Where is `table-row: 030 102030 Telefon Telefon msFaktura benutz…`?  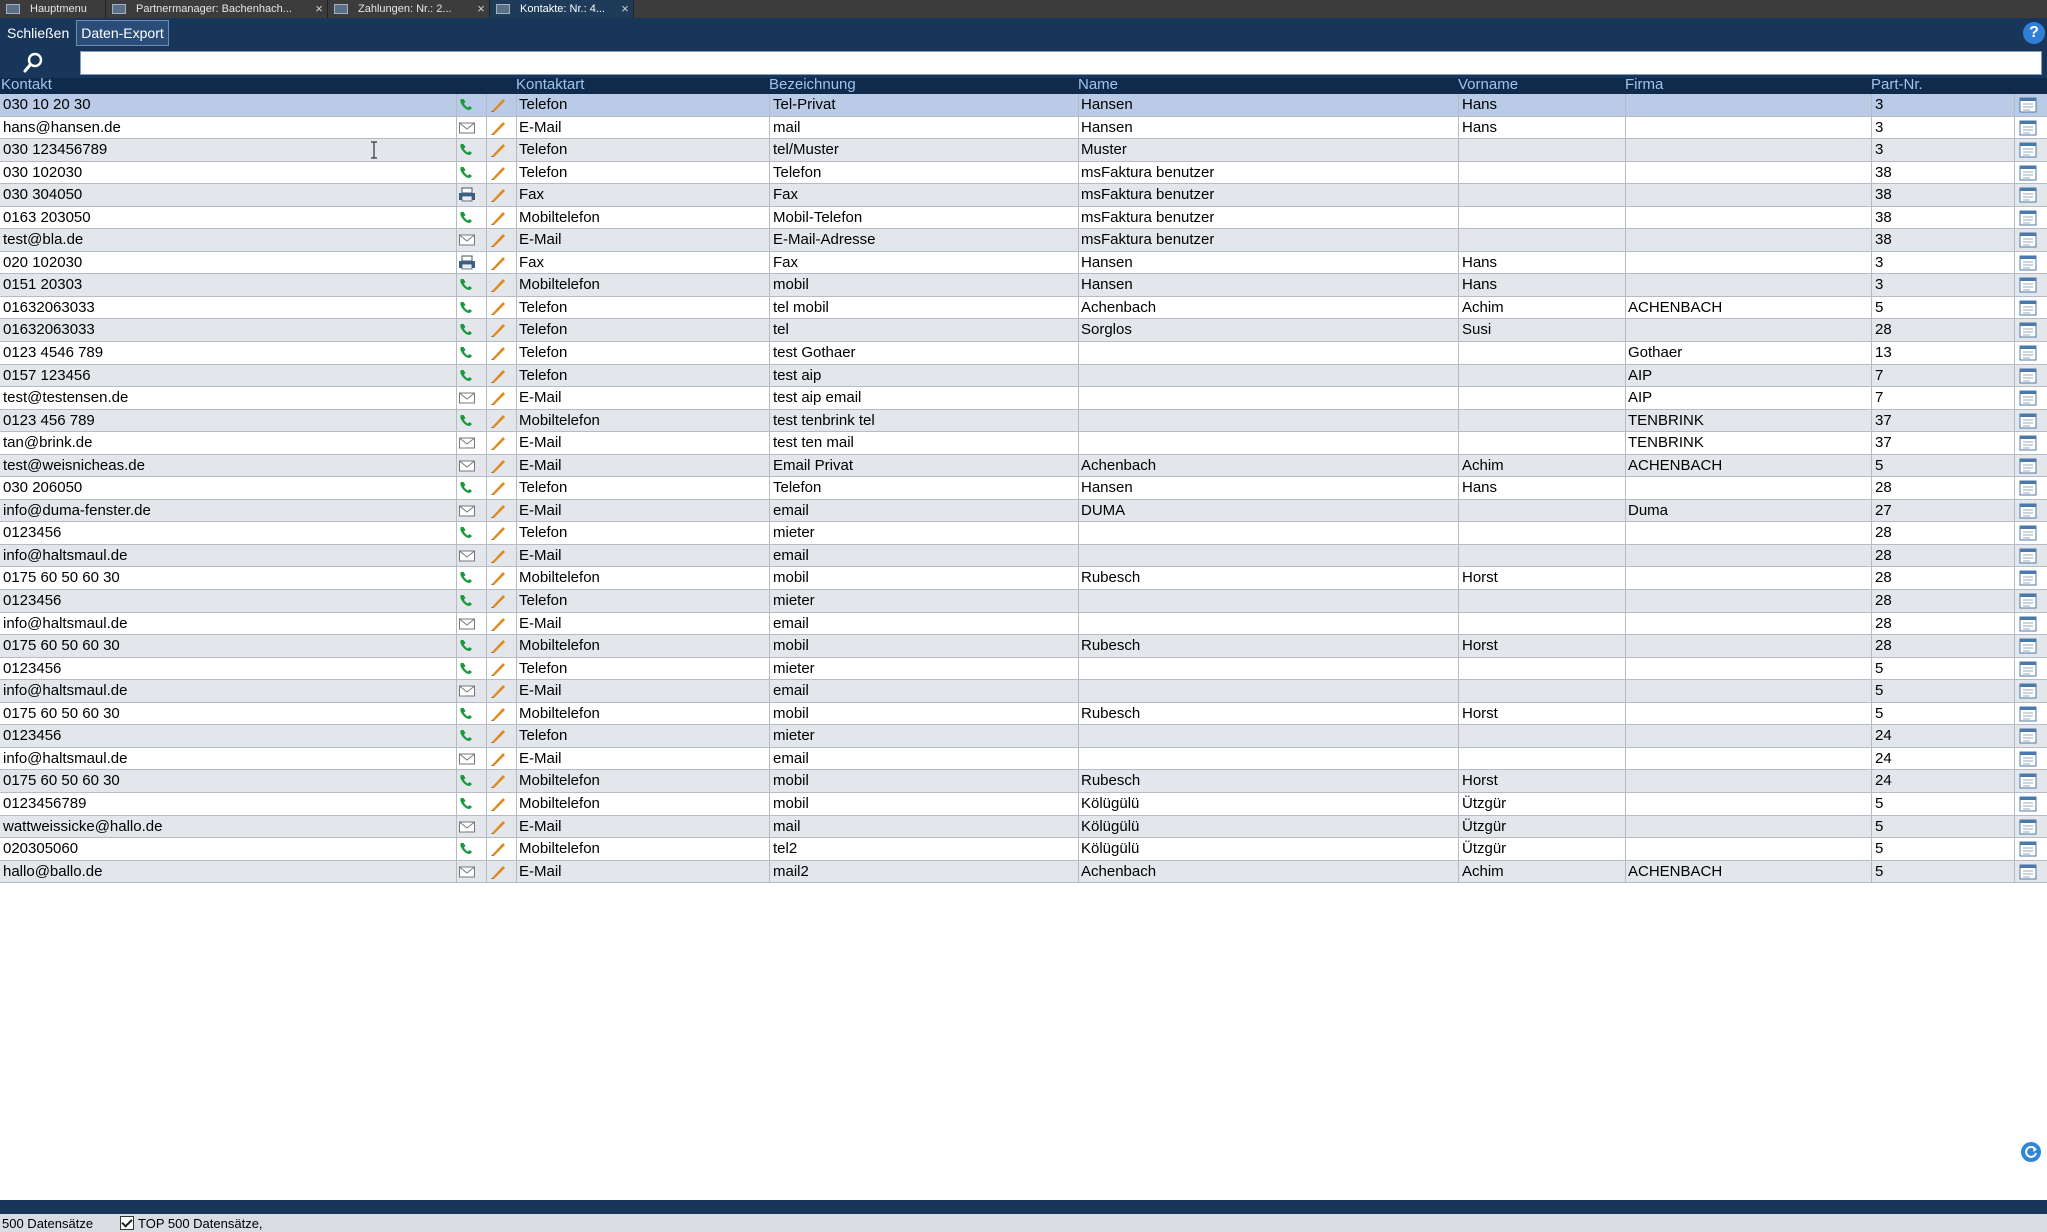 table-row: 030 102030 Telefon Telefon msFaktura benutz… is located at coordinates (1023, 173).